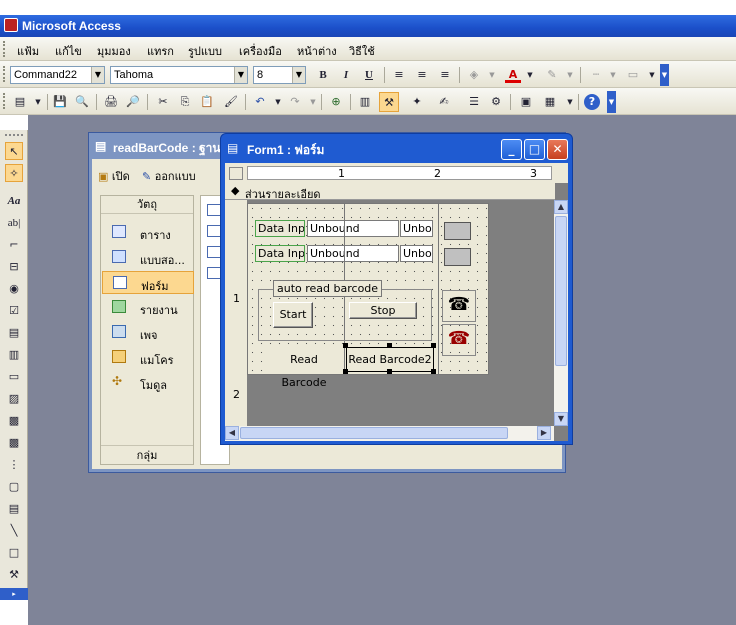  I want to click on redo-icon: ↷, so click(295, 102).